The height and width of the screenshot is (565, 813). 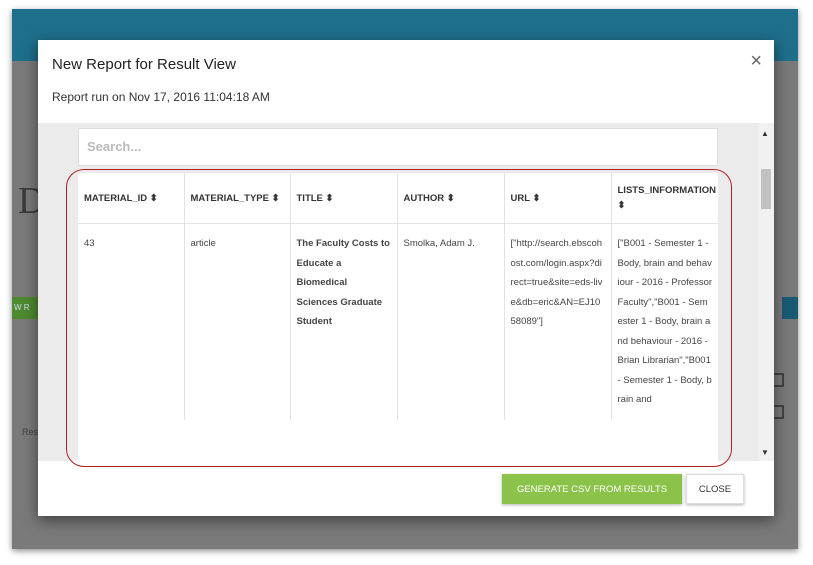 I want to click on scrollbar-thumb, so click(x=766, y=189).